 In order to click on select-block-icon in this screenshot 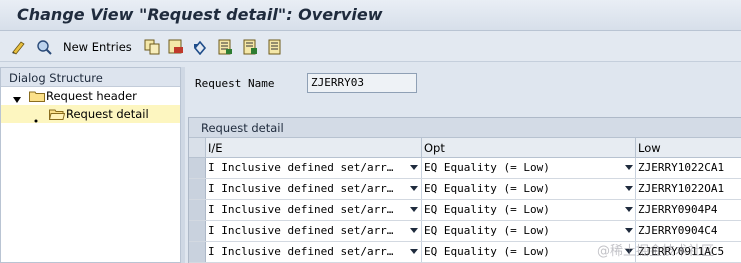, I will do `click(249, 46)`.